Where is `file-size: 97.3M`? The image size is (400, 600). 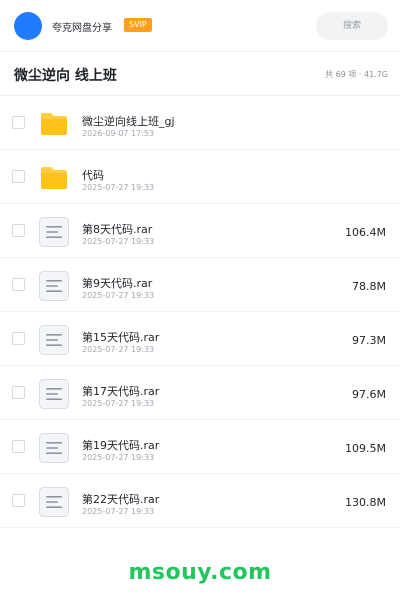
file-size: 97.3M is located at coordinates (369, 340).